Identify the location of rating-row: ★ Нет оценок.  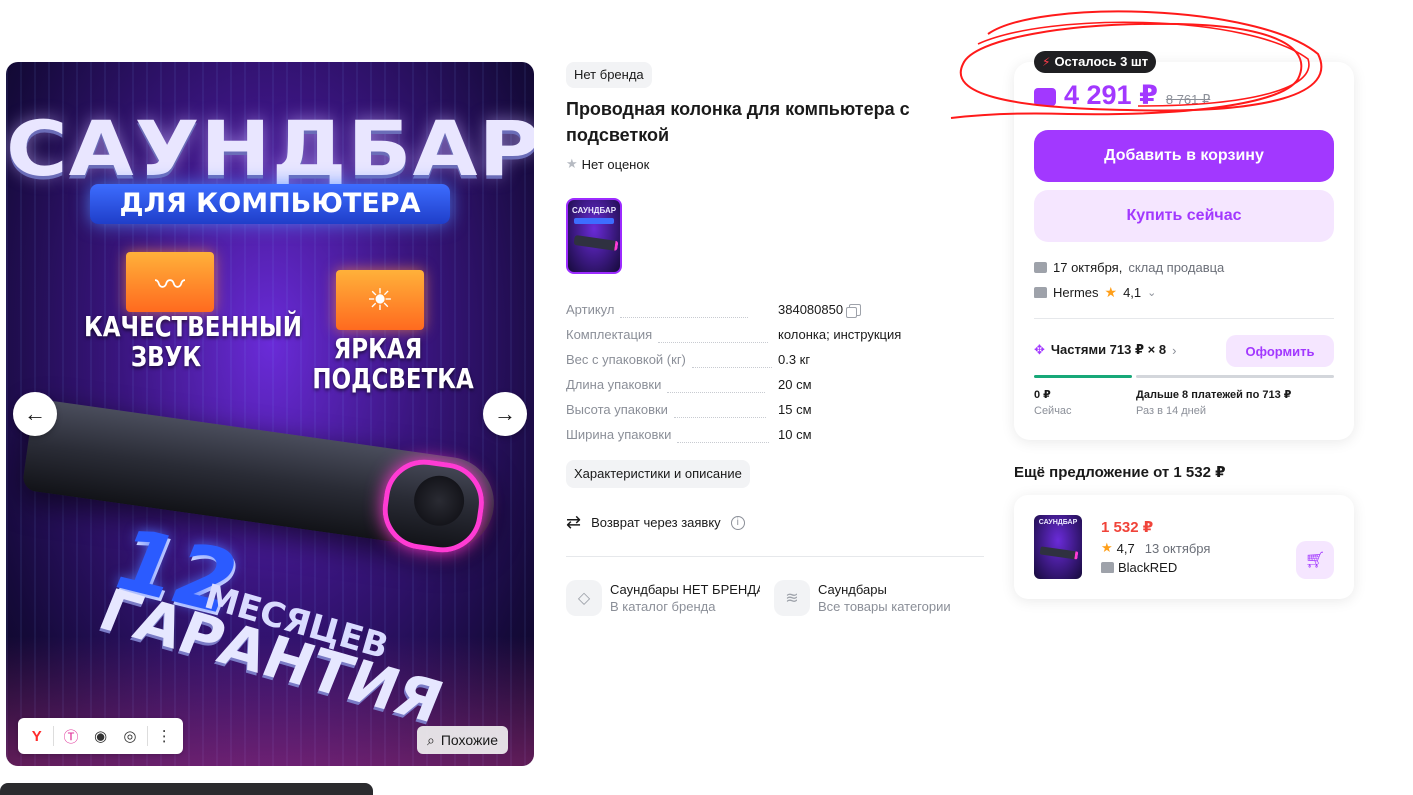
(607, 164).